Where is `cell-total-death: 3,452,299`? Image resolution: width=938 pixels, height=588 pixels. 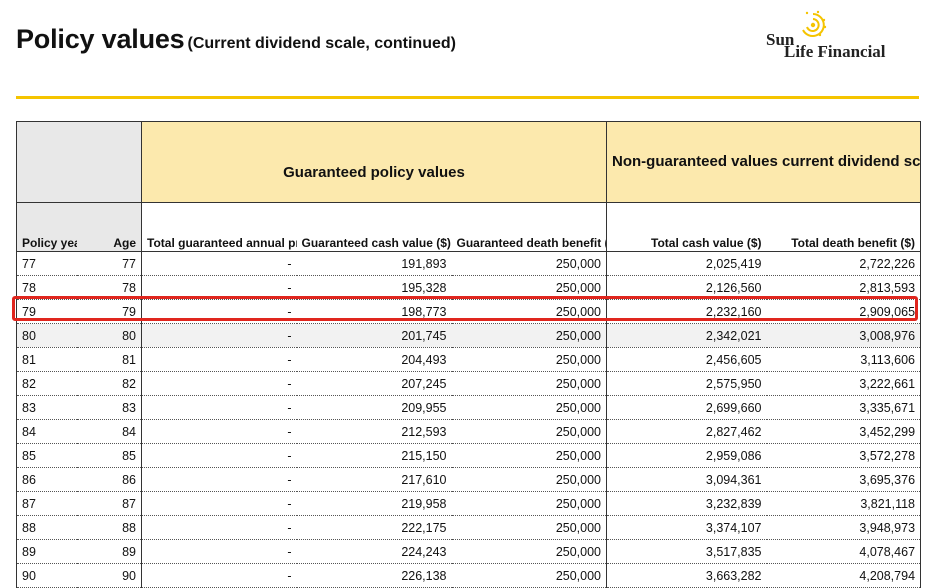
cell-total-death: 3,452,299 is located at coordinates (844, 431).